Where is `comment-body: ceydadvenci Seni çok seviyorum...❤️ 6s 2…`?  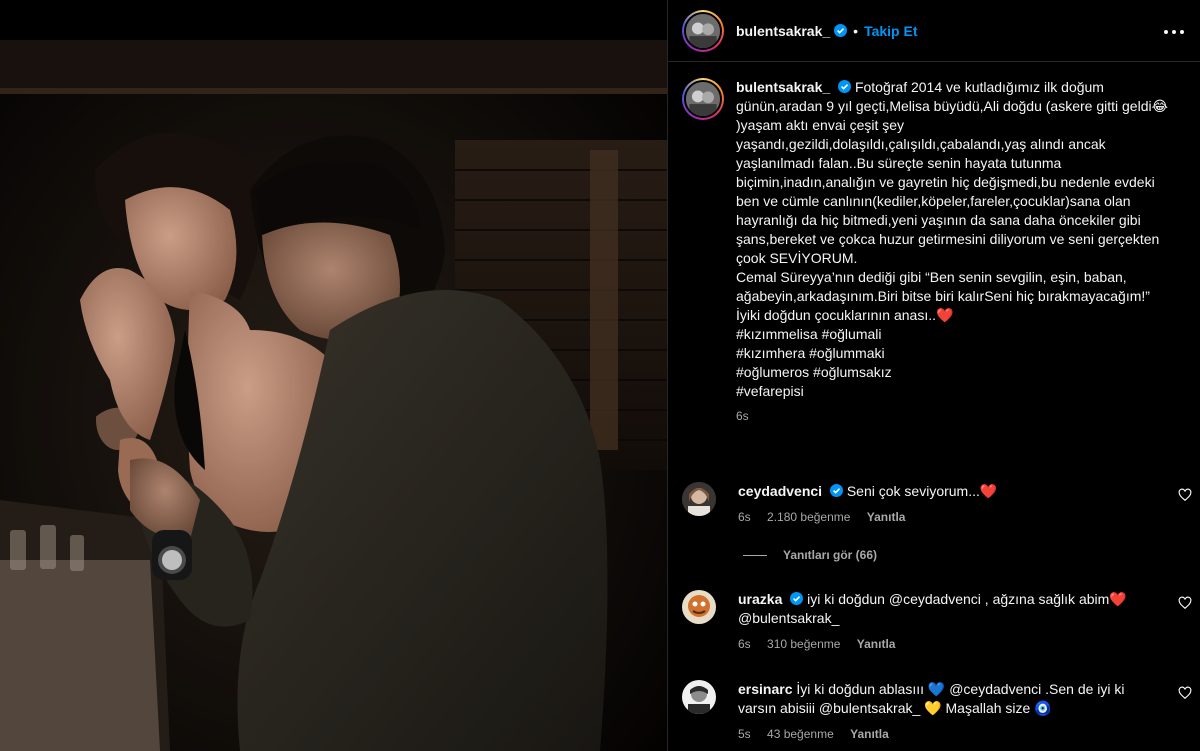
comment-body: ceydadvenci Seni çok seviyorum...❤️ 6s 2… is located at coordinates (948, 504).